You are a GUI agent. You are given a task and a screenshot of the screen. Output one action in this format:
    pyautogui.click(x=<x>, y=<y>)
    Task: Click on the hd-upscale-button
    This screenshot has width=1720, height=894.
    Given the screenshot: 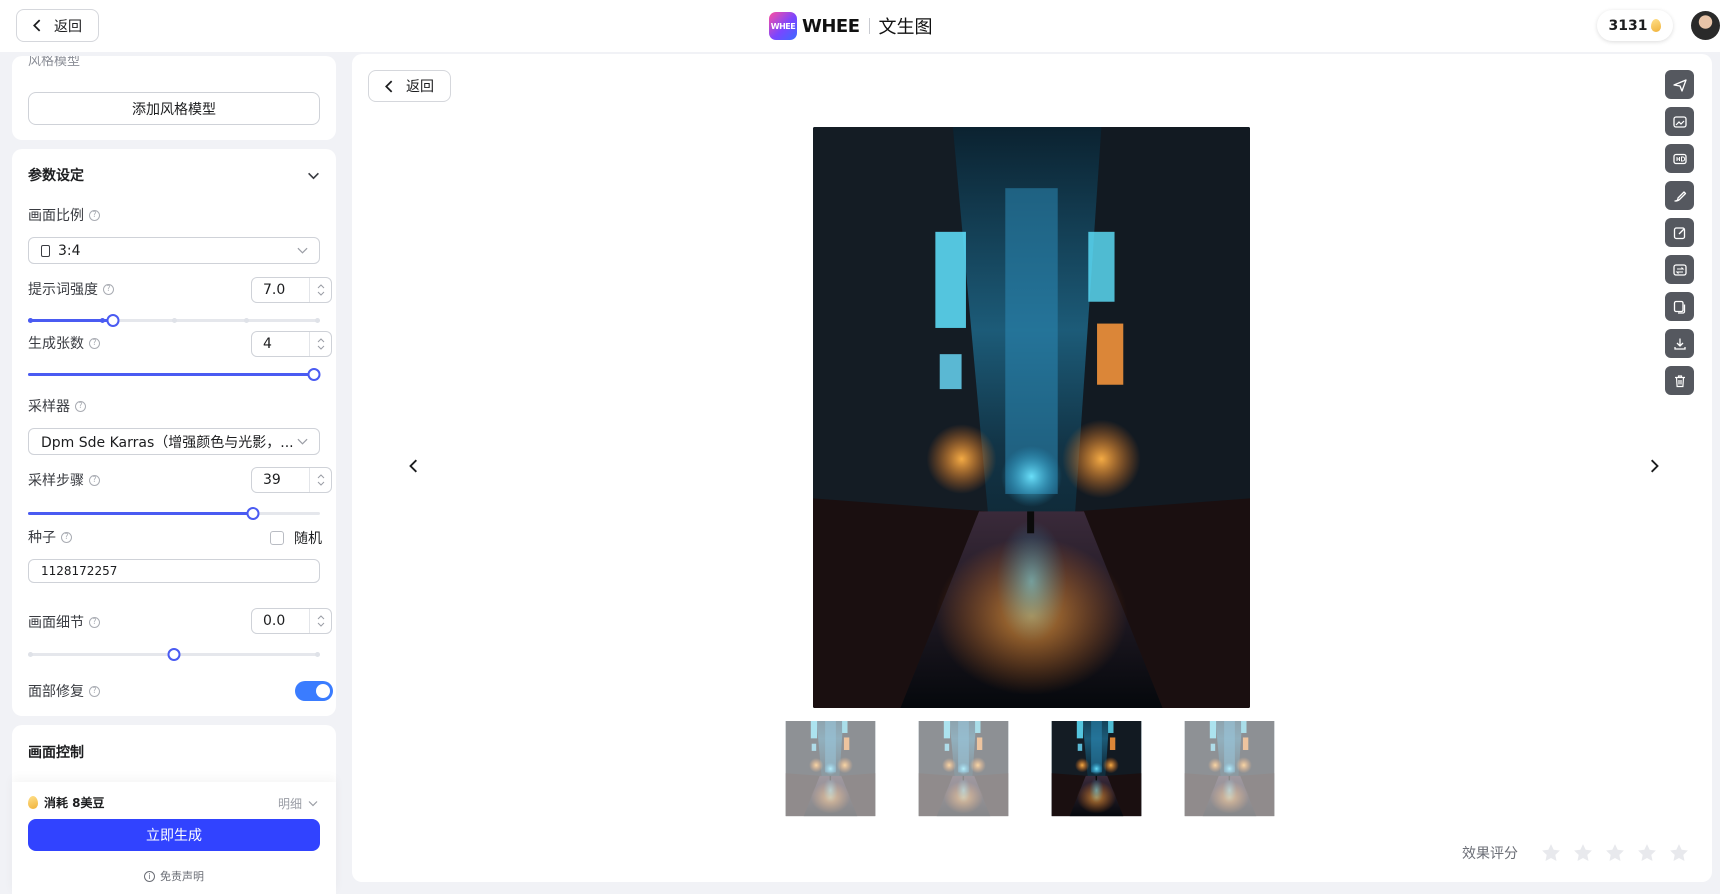 What is the action you would take?
    pyautogui.click(x=1679, y=158)
    